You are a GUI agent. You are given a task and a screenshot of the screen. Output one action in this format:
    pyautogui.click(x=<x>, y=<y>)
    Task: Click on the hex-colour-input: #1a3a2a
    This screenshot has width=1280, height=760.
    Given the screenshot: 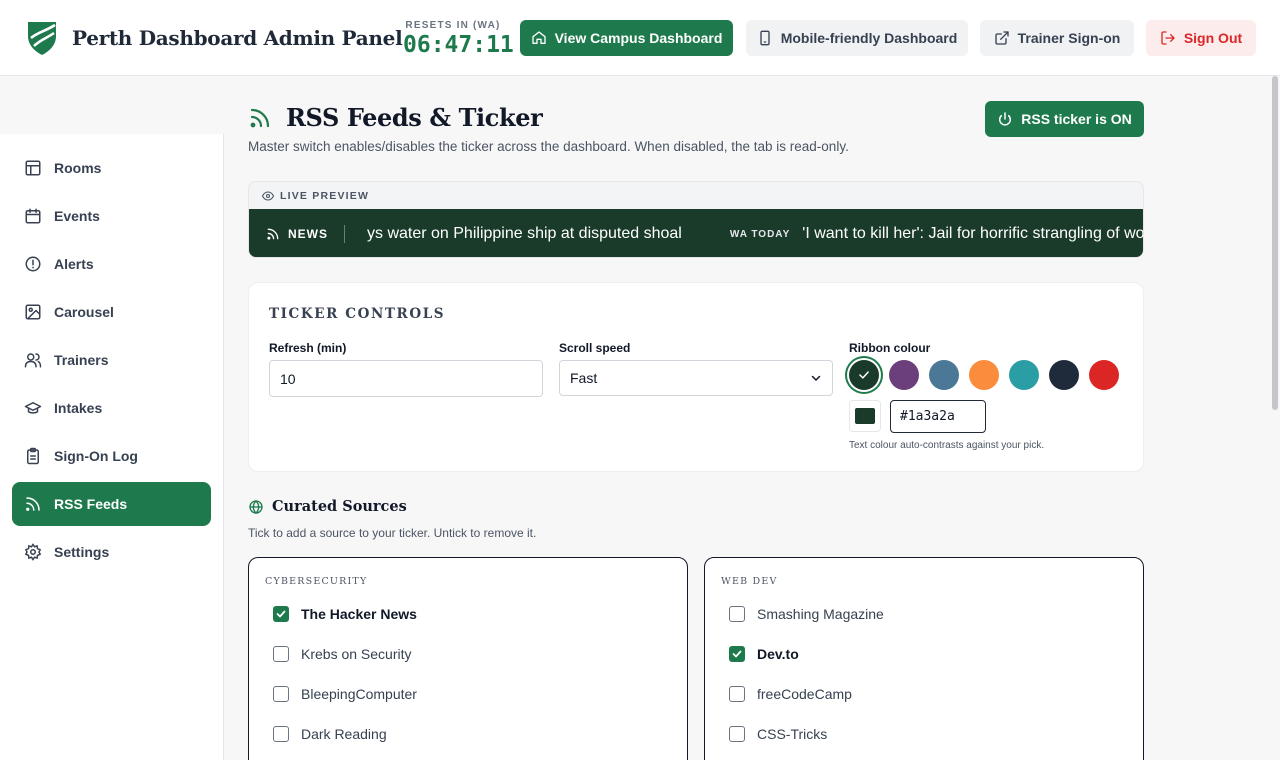 What is the action you would take?
    pyautogui.click(x=938, y=416)
    